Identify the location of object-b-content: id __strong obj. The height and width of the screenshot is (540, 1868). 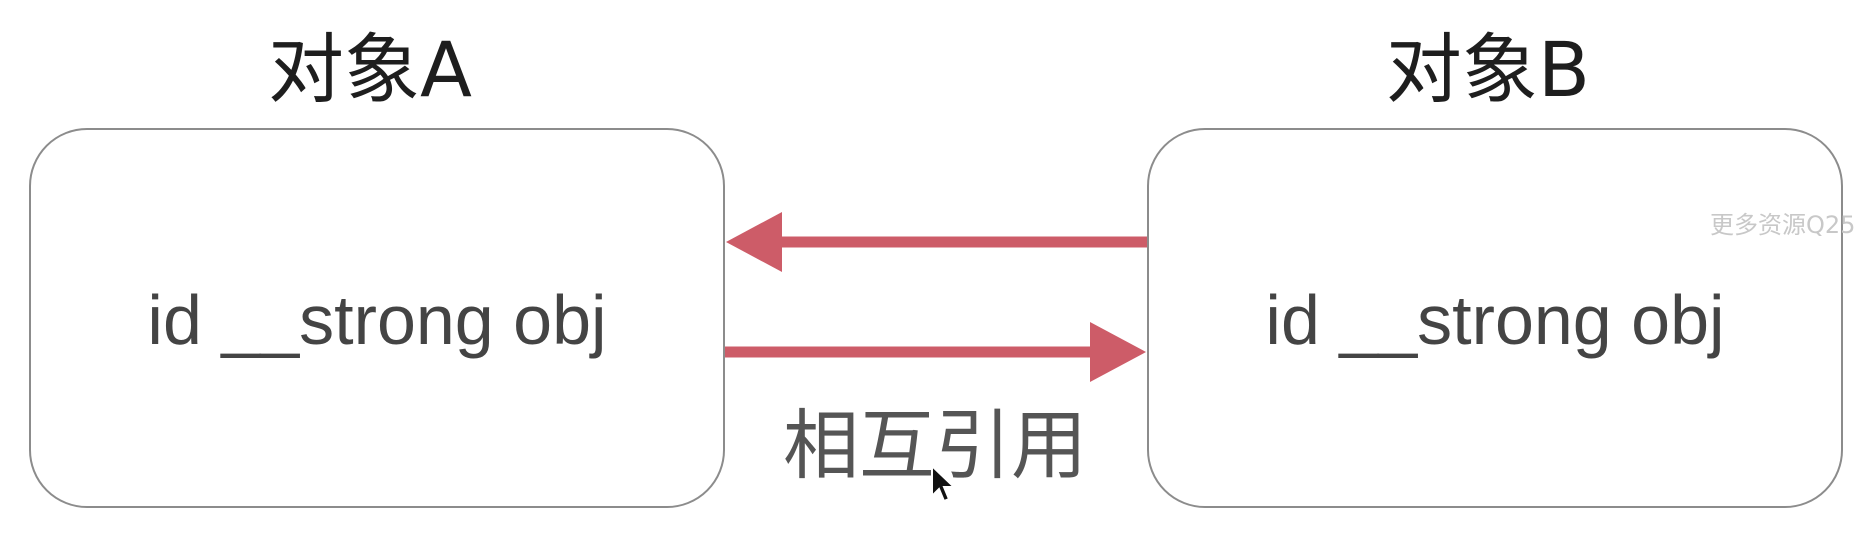
(1495, 320).